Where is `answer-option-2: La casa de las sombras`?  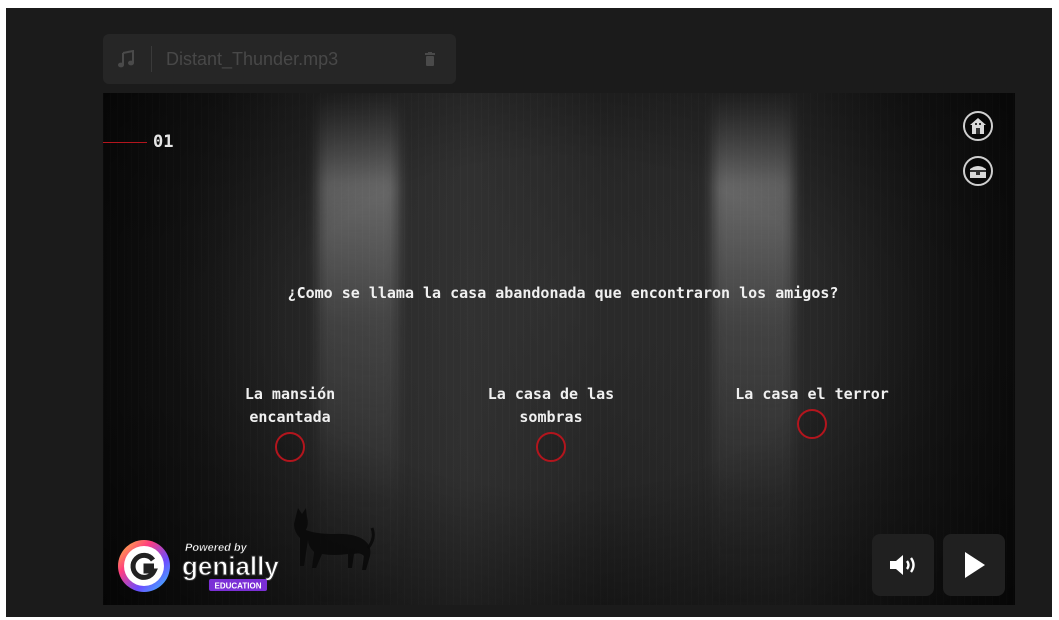
answer-option-2: La casa de las sombras is located at coordinates (551, 422).